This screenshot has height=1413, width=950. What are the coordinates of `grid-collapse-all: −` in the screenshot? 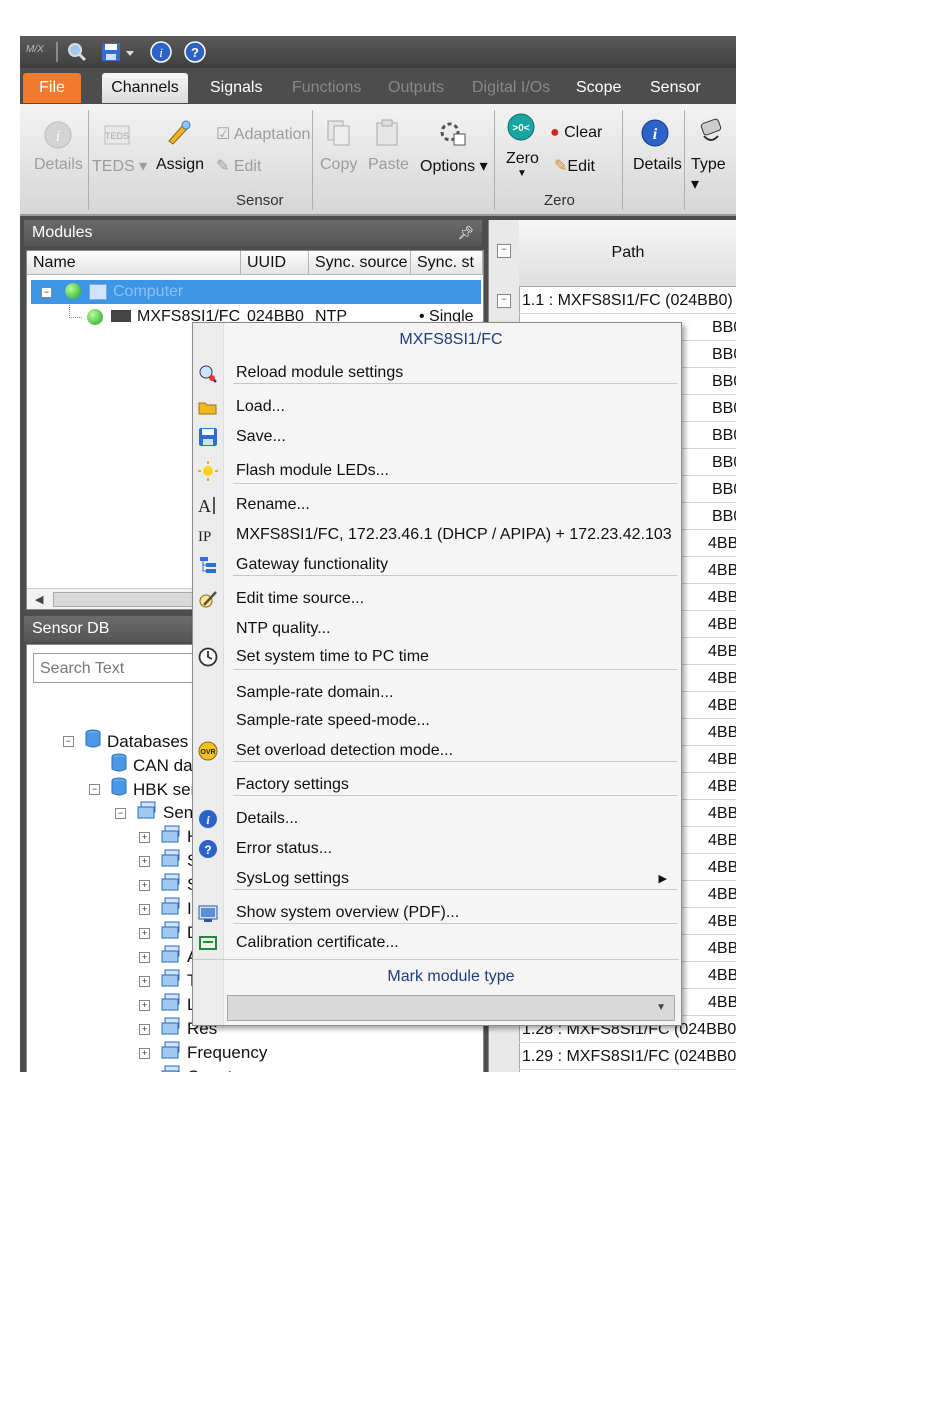 It's located at (504, 251).